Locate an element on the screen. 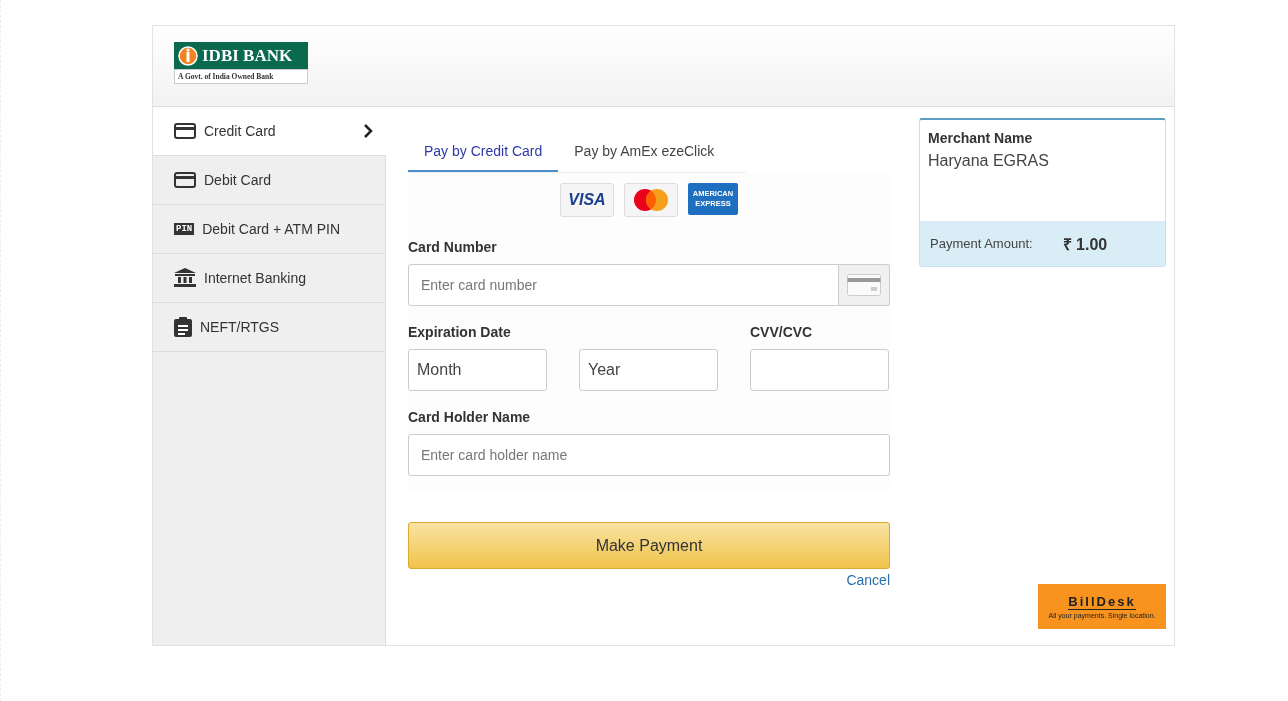 The width and height of the screenshot is (1288, 701). visa-logo: VISA is located at coordinates (587, 200).